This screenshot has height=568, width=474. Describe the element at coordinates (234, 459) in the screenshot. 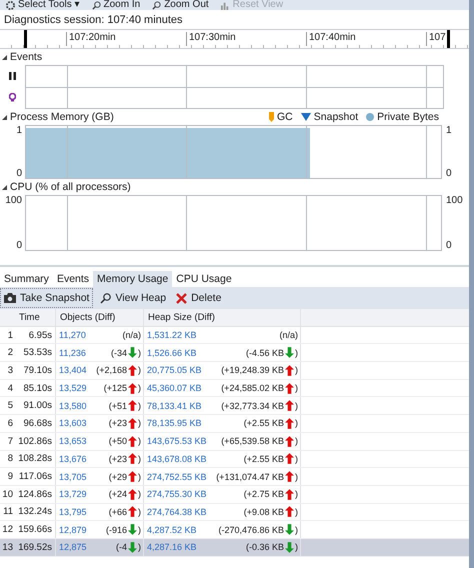

I see `table-row: 8 108.28s 13,676 (+23 ) 143,678.08 KB (+2.55 KB )` at that location.